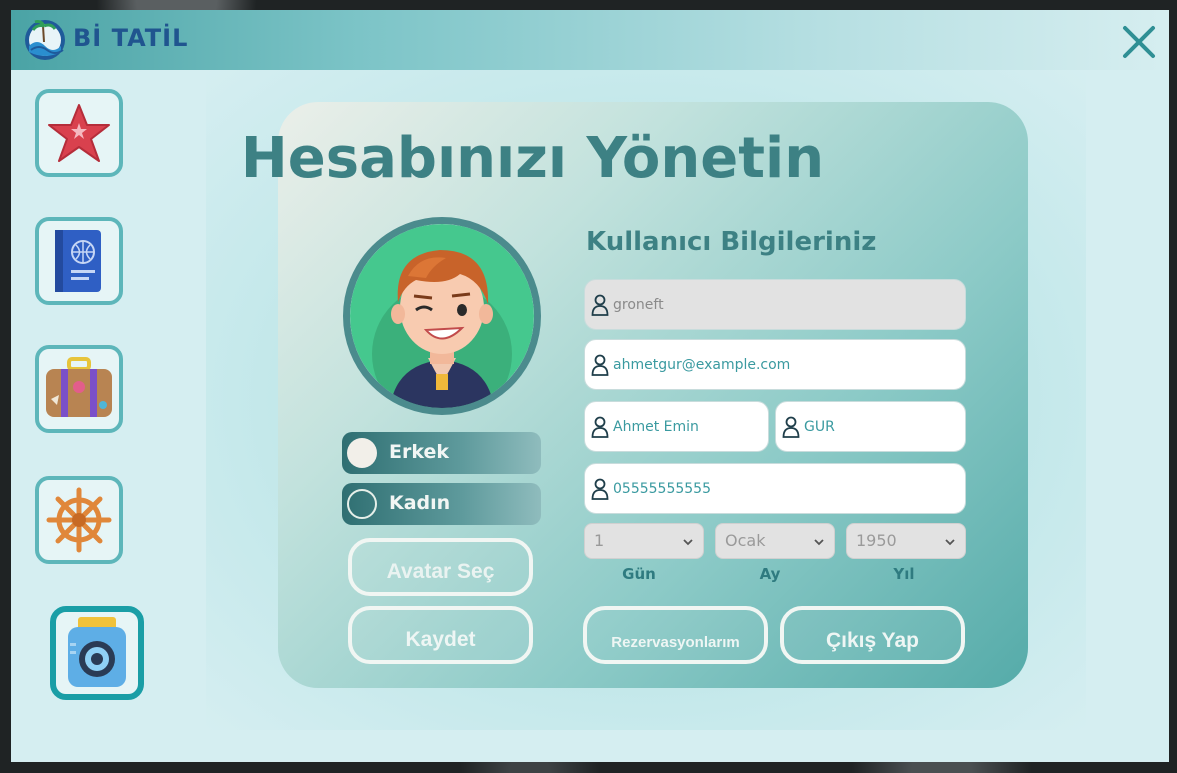  I want to click on save-button: Kaydet, so click(440, 635).